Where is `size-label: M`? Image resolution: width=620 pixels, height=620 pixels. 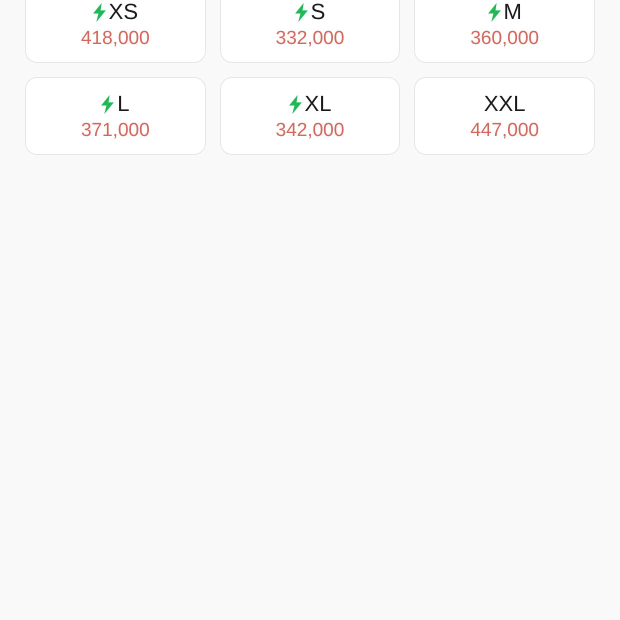 size-label: M is located at coordinates (513, 12).